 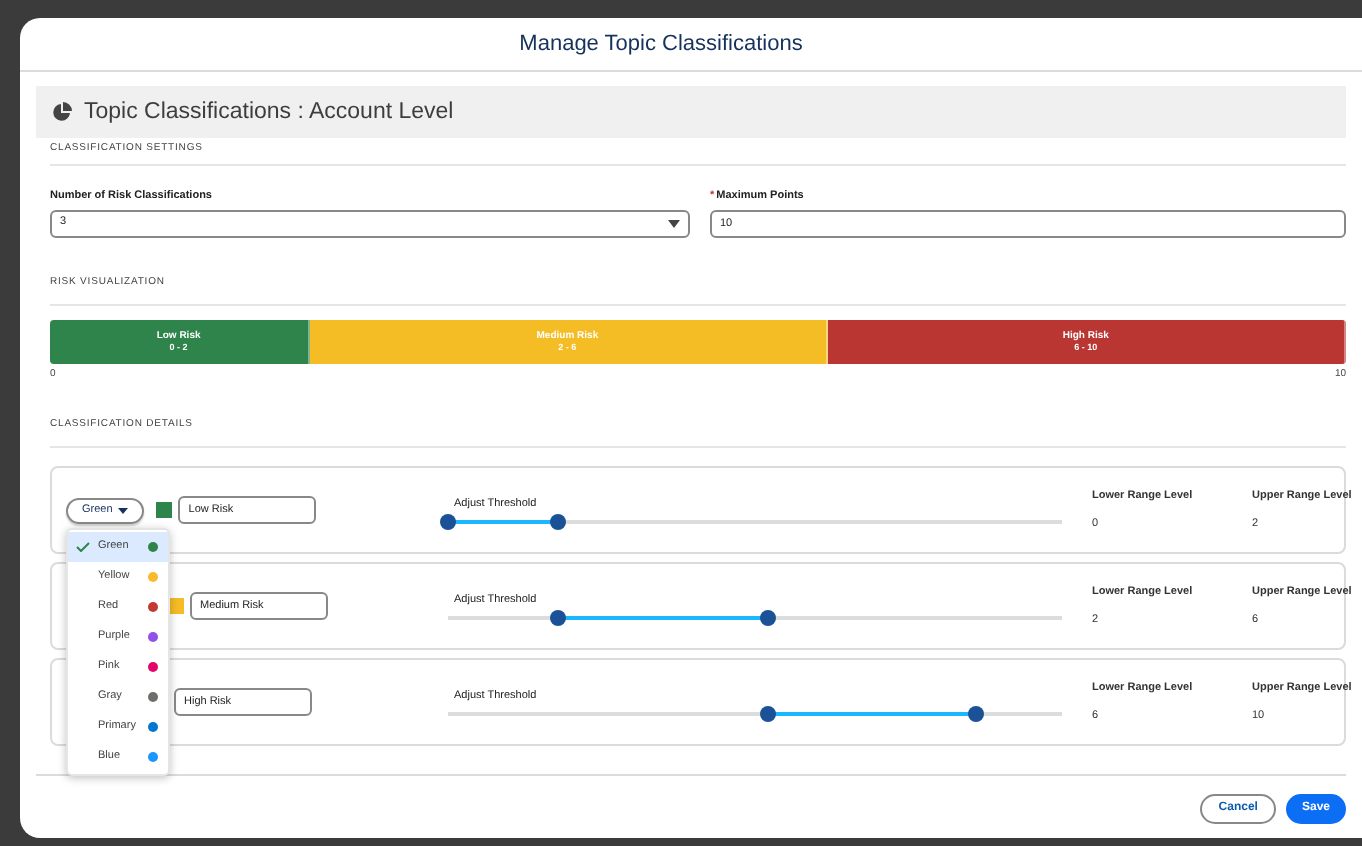 What do you see at coordinates (661, 44) in the screenshot?
I see `modal-title: Manage Topic Classifications` at bounding box center [661, 44].